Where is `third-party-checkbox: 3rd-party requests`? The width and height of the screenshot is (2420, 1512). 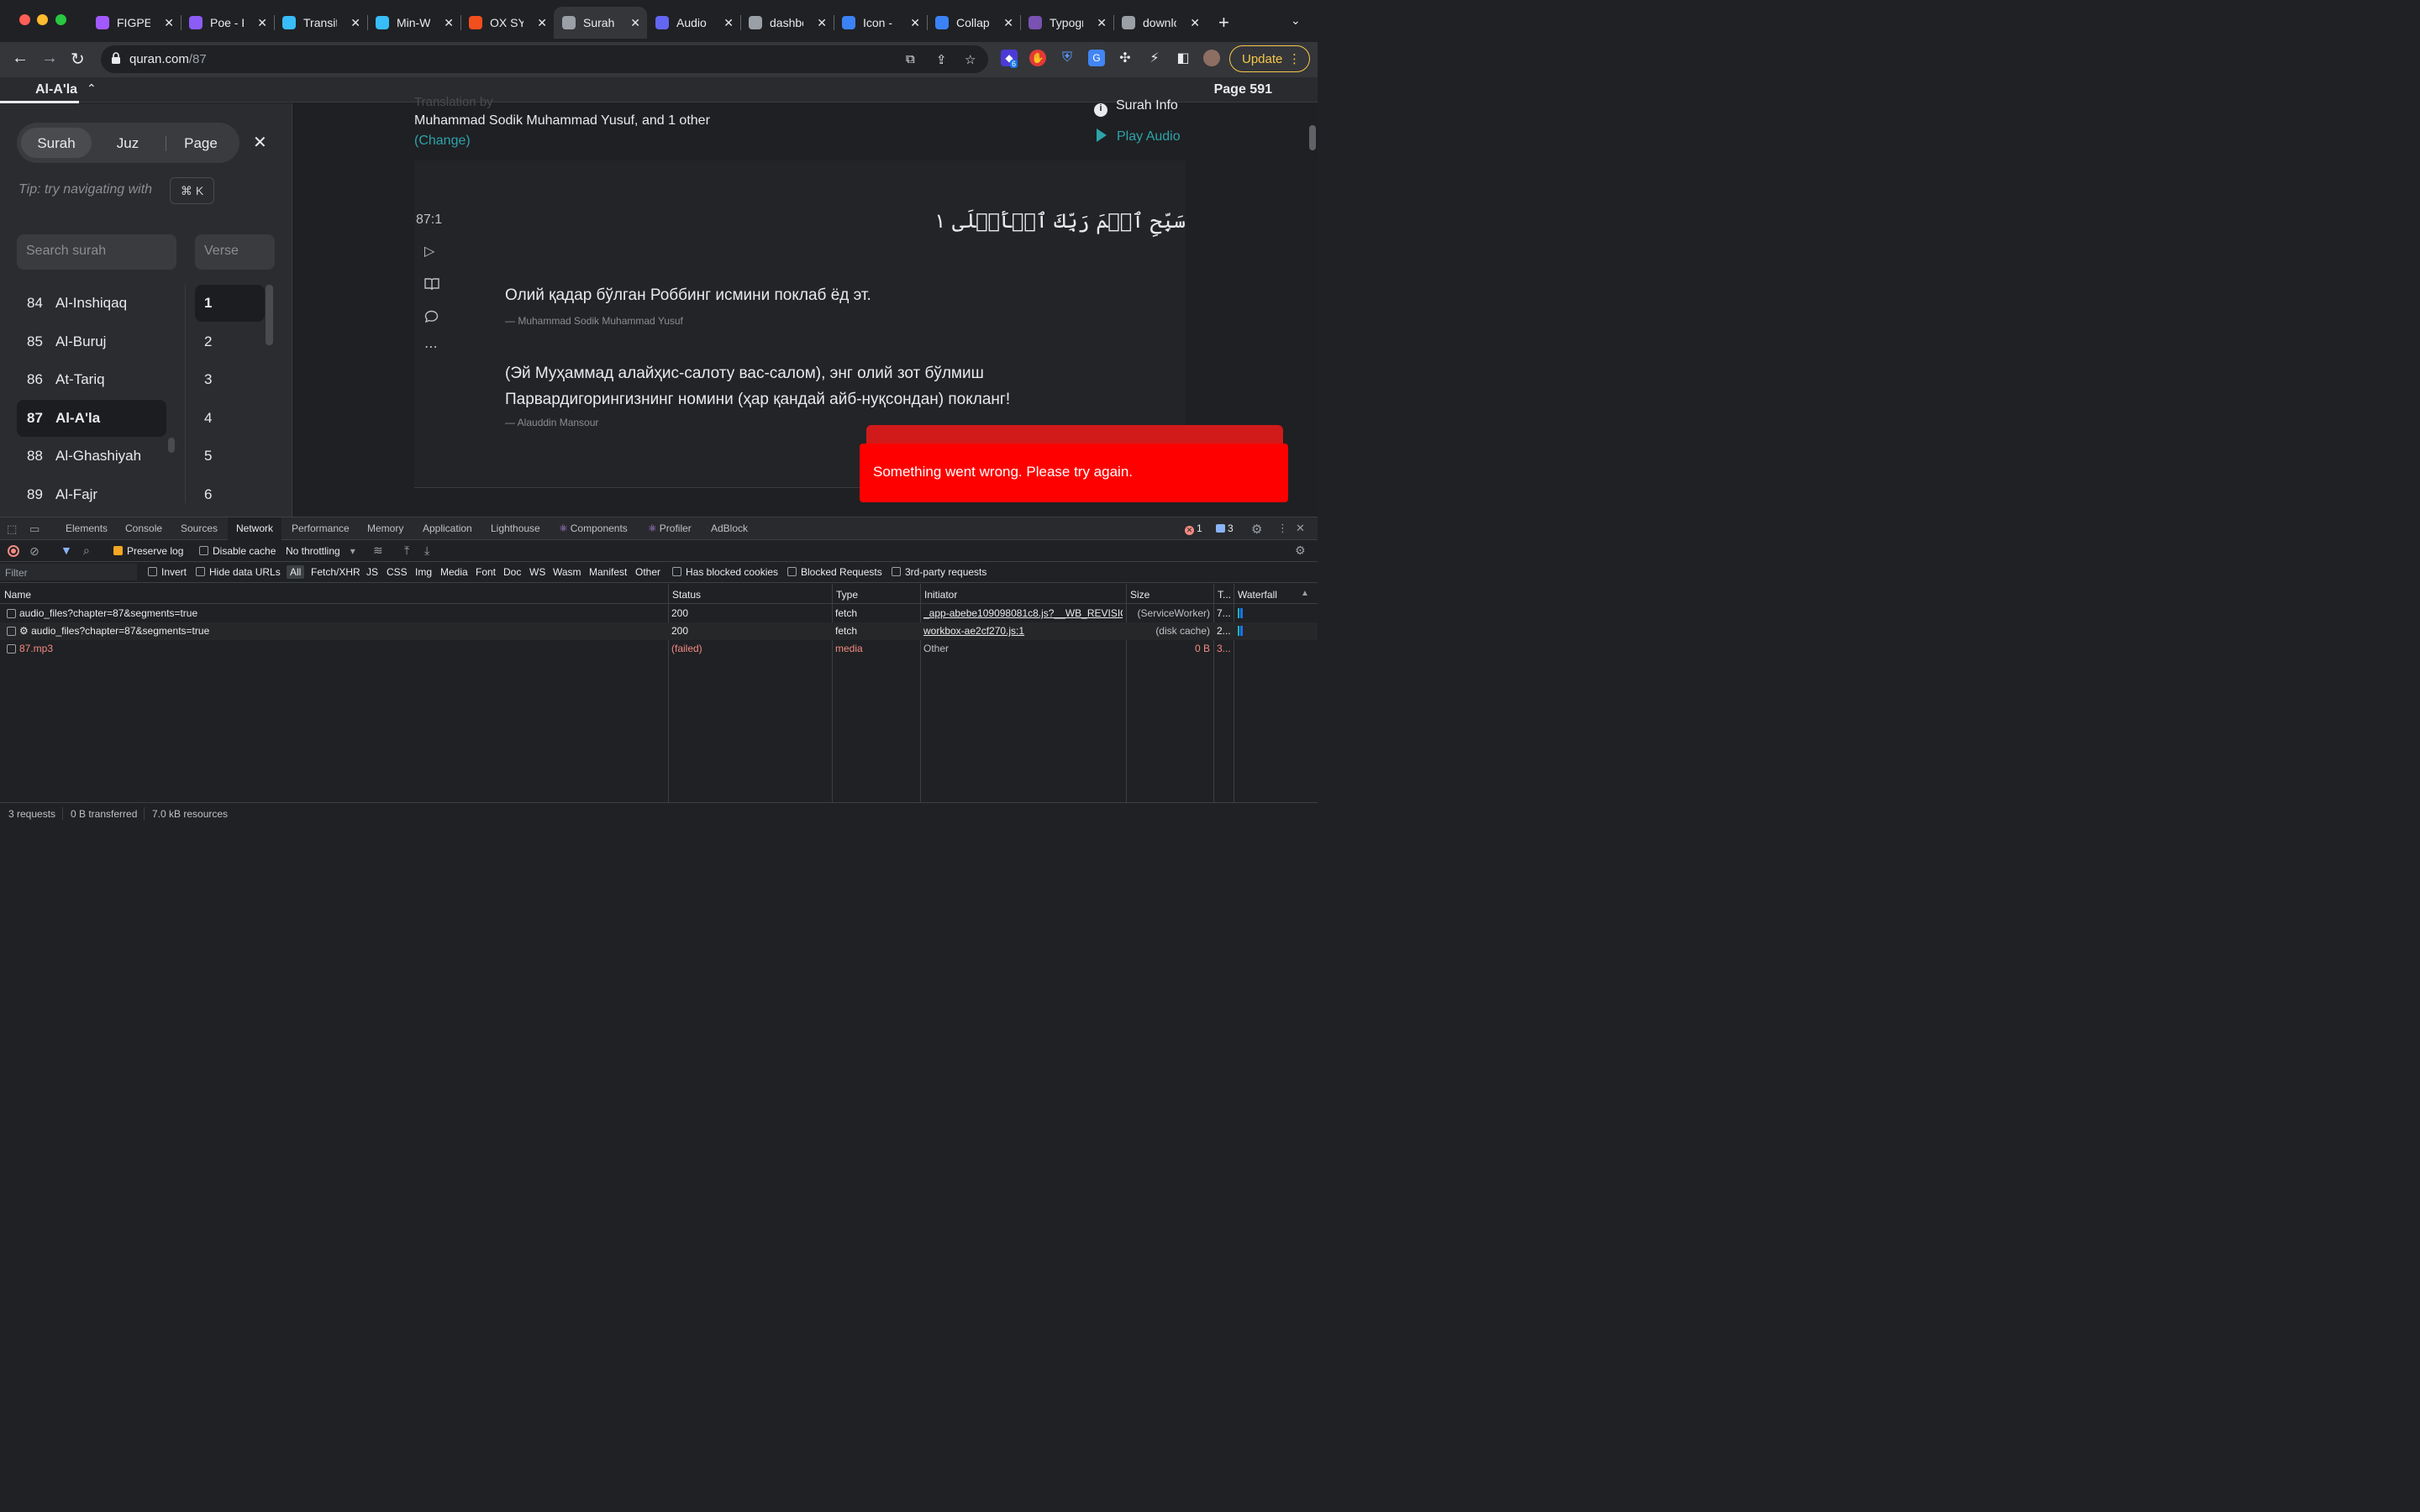 third-party-checkbox: 3rd-party requests is located at coordinates (939, 572).